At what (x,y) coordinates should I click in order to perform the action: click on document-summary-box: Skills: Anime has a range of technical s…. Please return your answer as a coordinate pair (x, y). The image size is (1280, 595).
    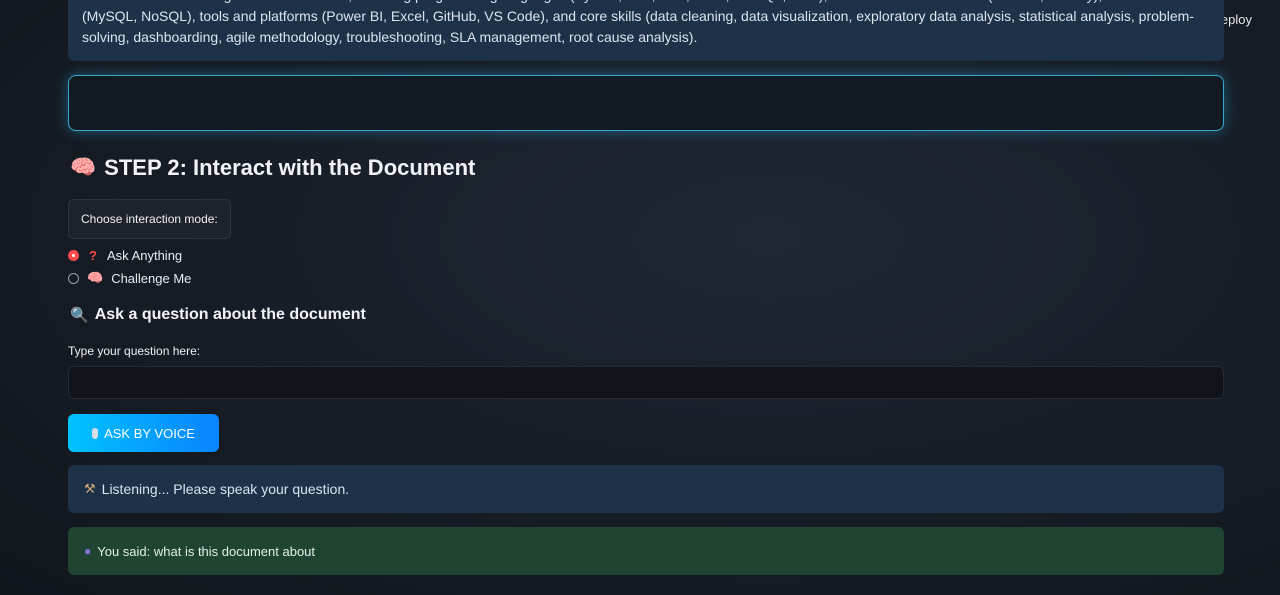
    Looking at the image, I should click on (646, 30).